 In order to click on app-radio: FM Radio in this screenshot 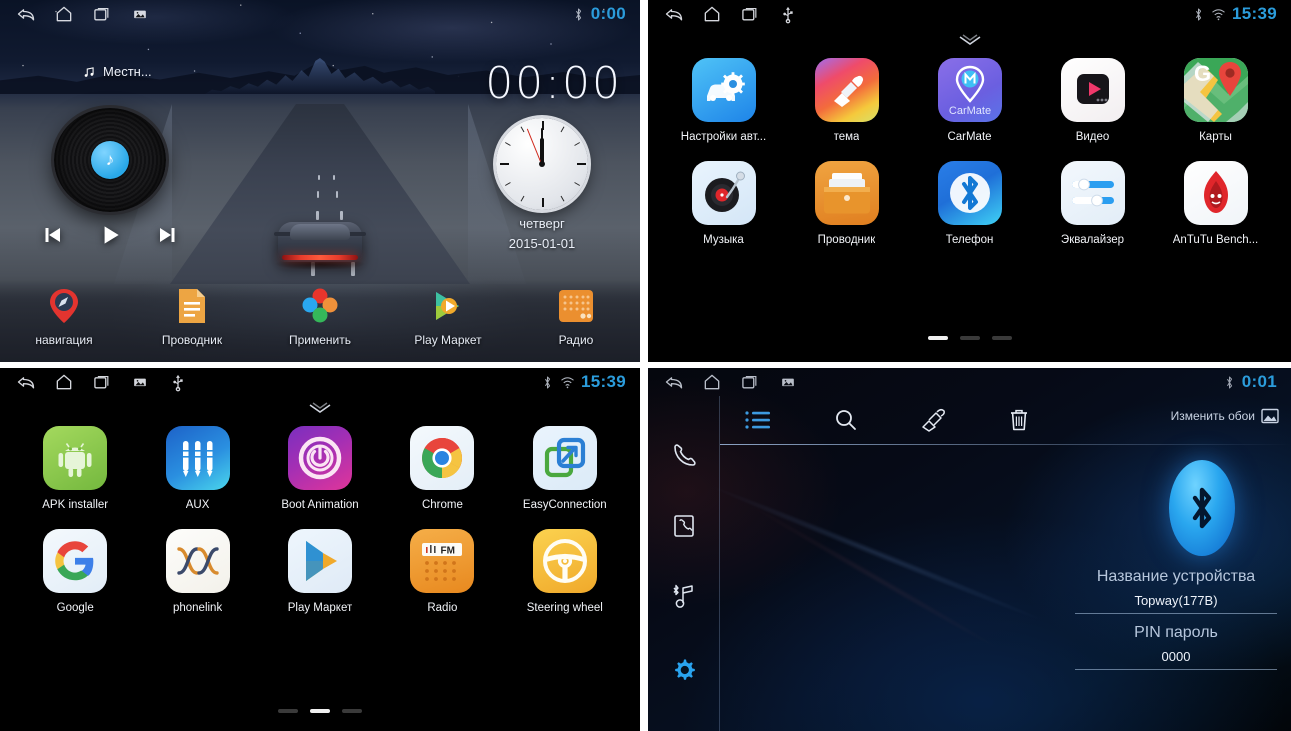, I will do `click(442, 571)`.